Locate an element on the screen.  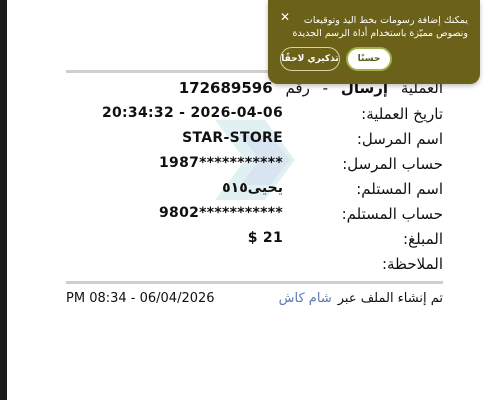
operation-number: 172689596 is located at coordinates (225, 88).